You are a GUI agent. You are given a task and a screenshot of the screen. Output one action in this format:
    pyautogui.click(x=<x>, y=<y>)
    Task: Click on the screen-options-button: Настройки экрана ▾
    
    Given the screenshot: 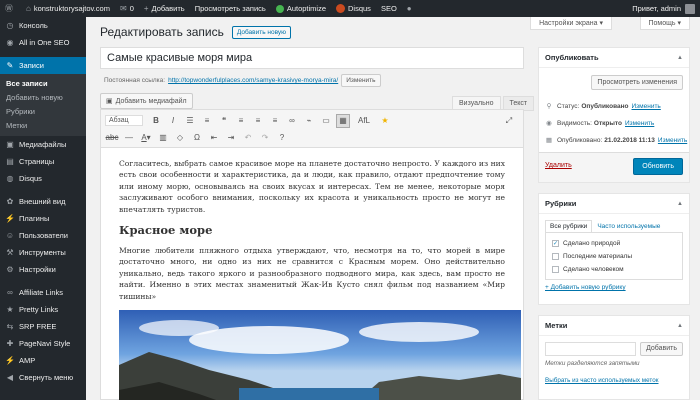 What is the action you would take?
    pyautogui.click(x=571, y=23)
    